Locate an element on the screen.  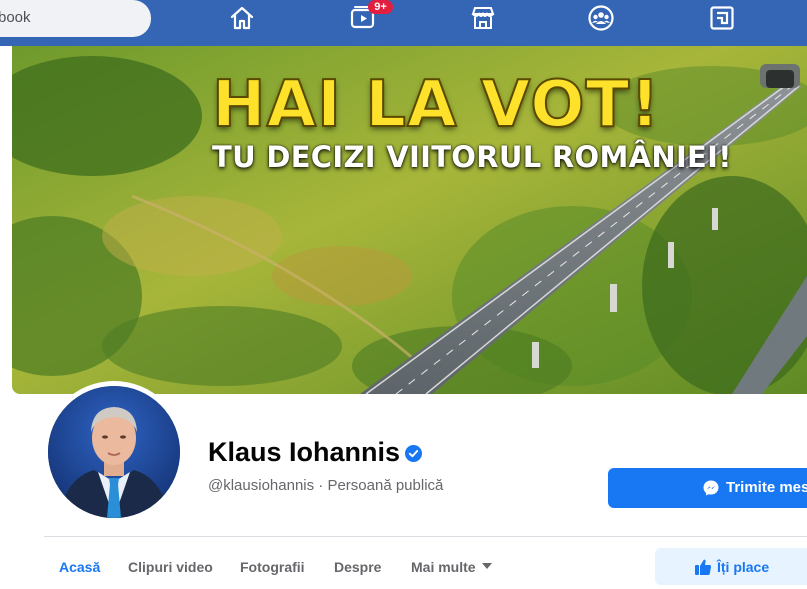
like-page-label: Îți place is located at coordinates (743, 567).